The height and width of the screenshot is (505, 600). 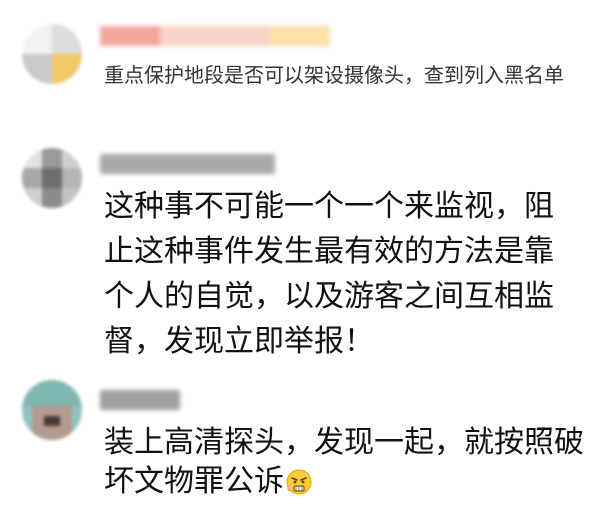 I want to click on comment-text: 装上高清探头，发现一起，就按照破坏文物罪公诉, so click(x=349, y=462).